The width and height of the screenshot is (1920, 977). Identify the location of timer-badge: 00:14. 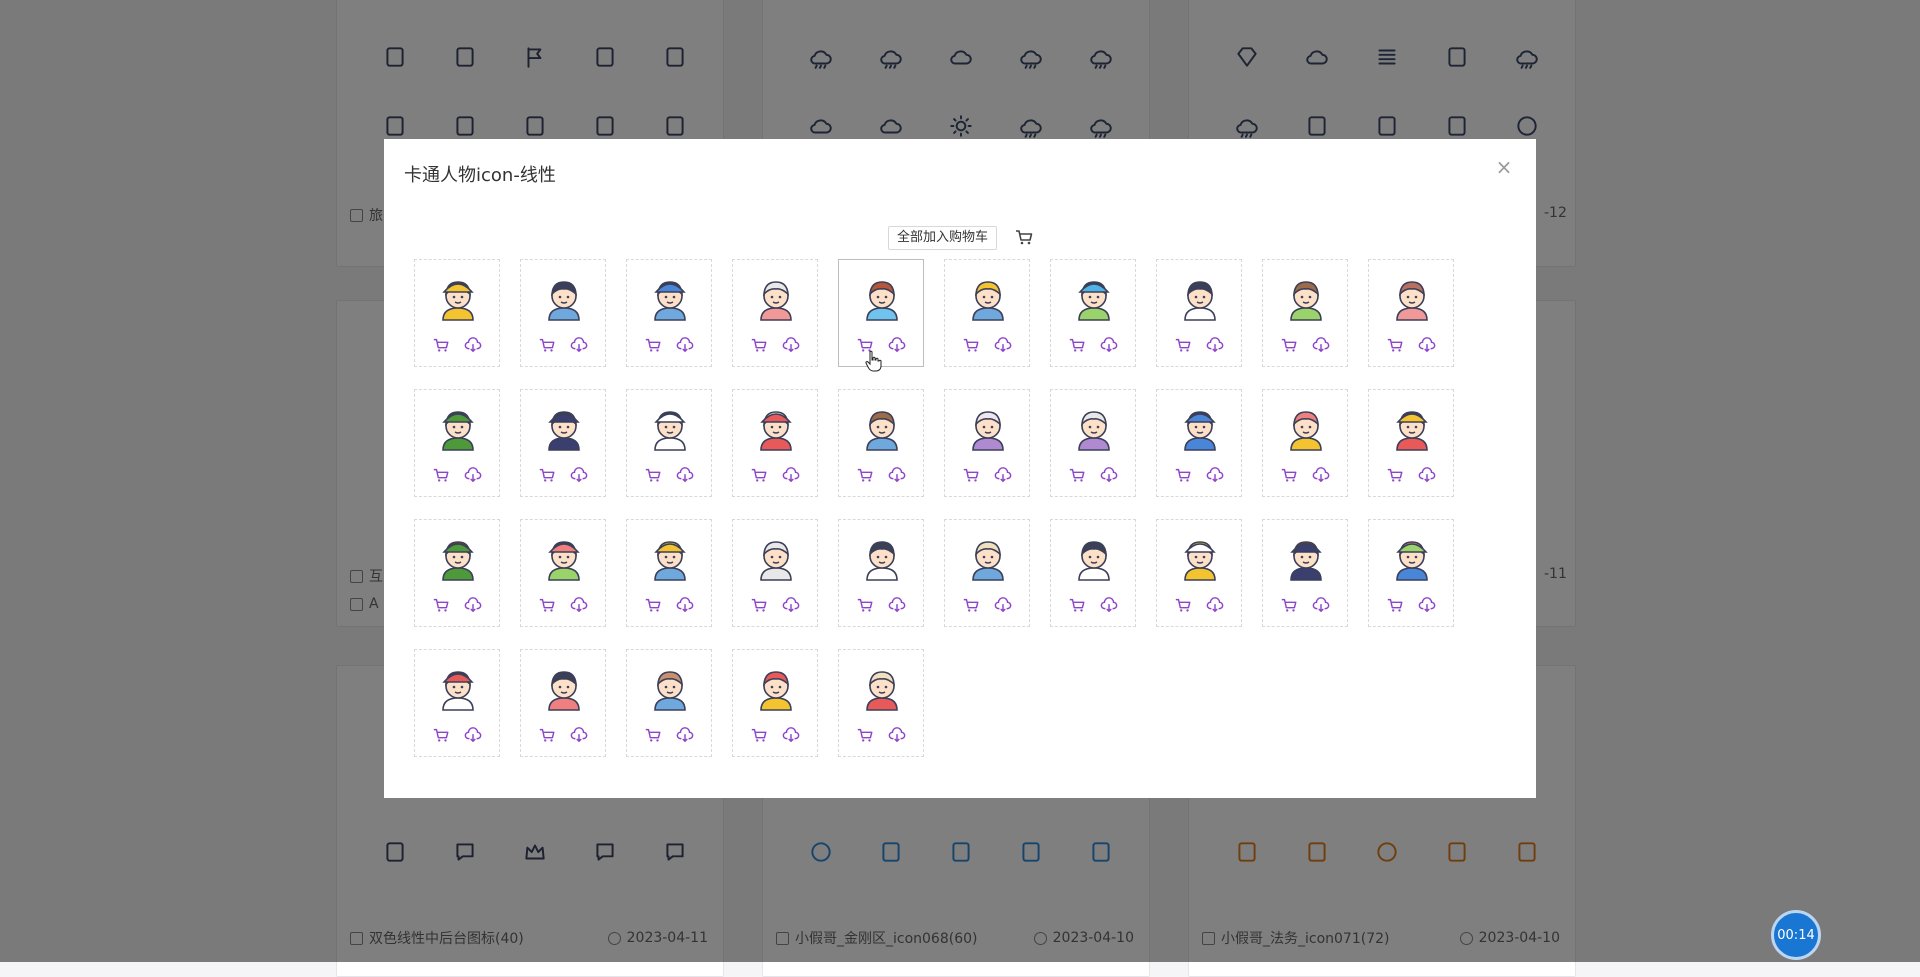
(1796, 935).